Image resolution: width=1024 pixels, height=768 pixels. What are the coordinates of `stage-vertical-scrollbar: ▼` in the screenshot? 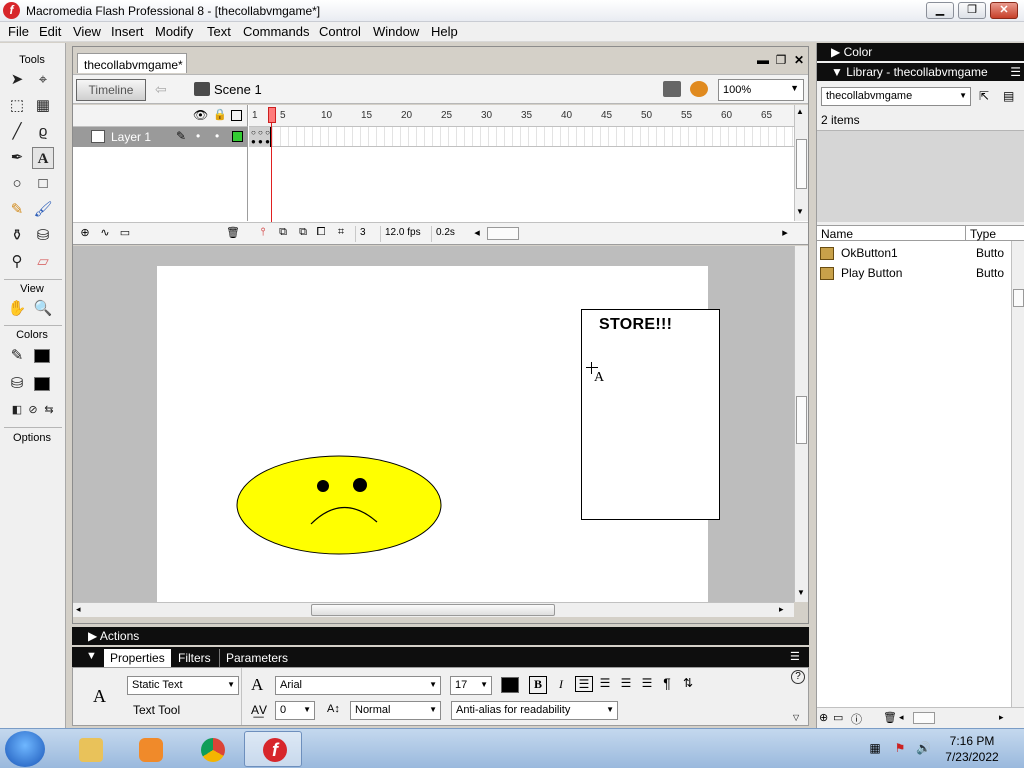 It's located at (801, 424).